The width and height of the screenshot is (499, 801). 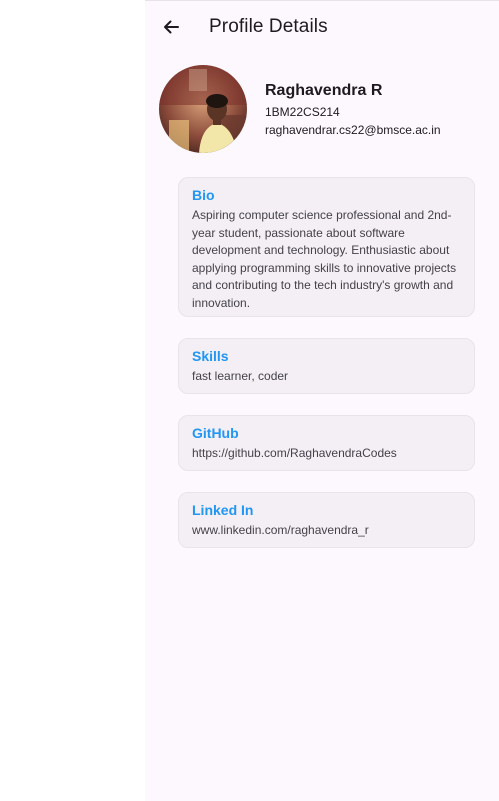 What do you see at coordinates (268, 26) in the screenshot?
I see `page-title: Profile Details` at bounding box center [268, 26].